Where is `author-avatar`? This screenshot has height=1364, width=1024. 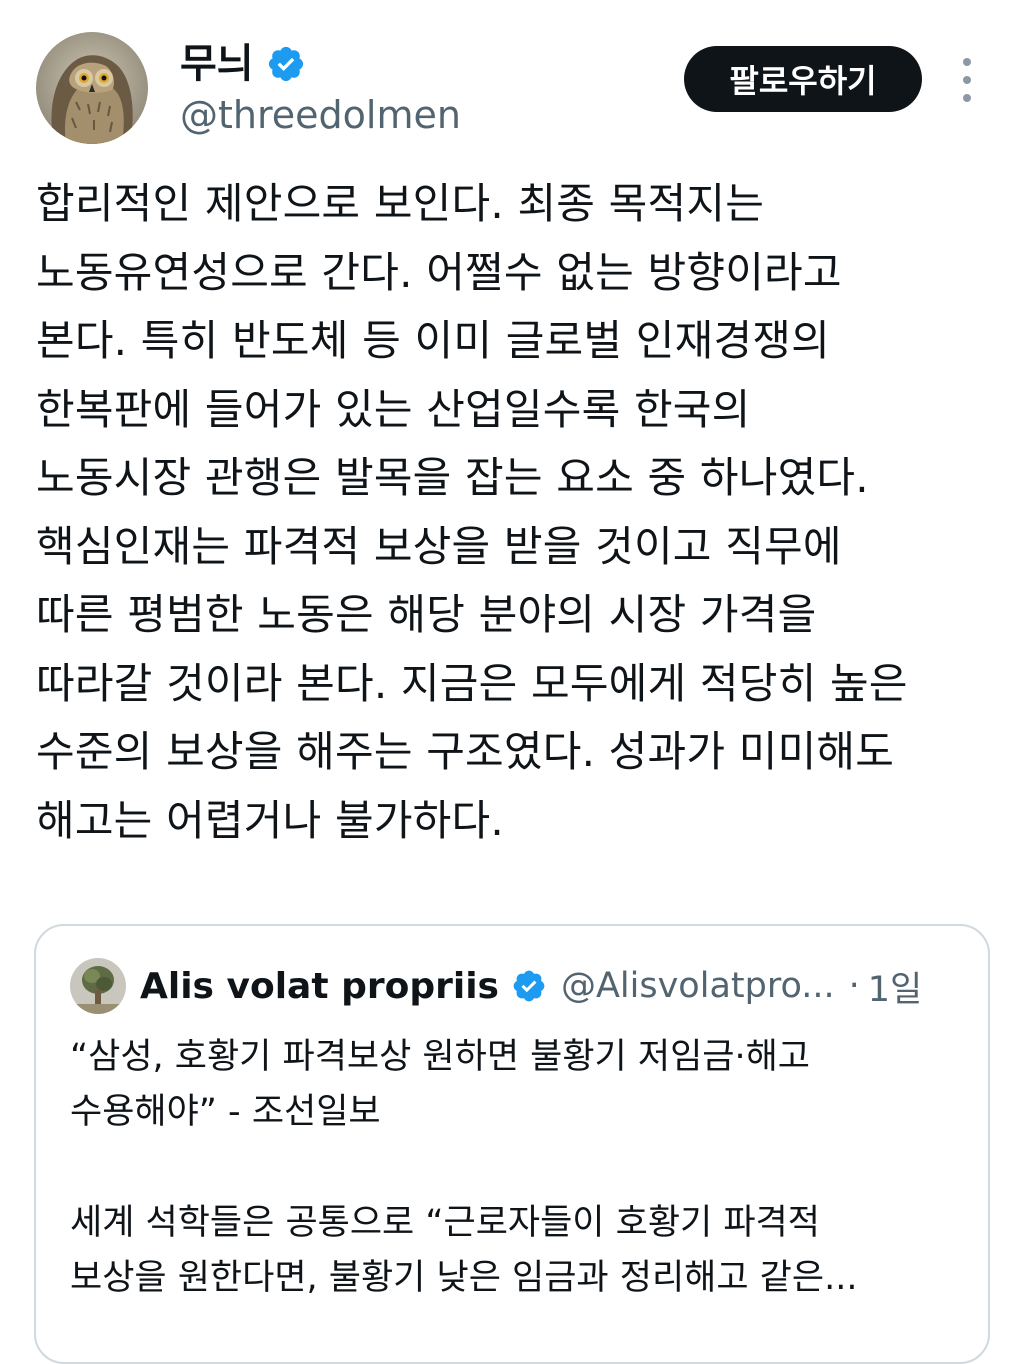
author-avatar is located at coordinates (92, 88).